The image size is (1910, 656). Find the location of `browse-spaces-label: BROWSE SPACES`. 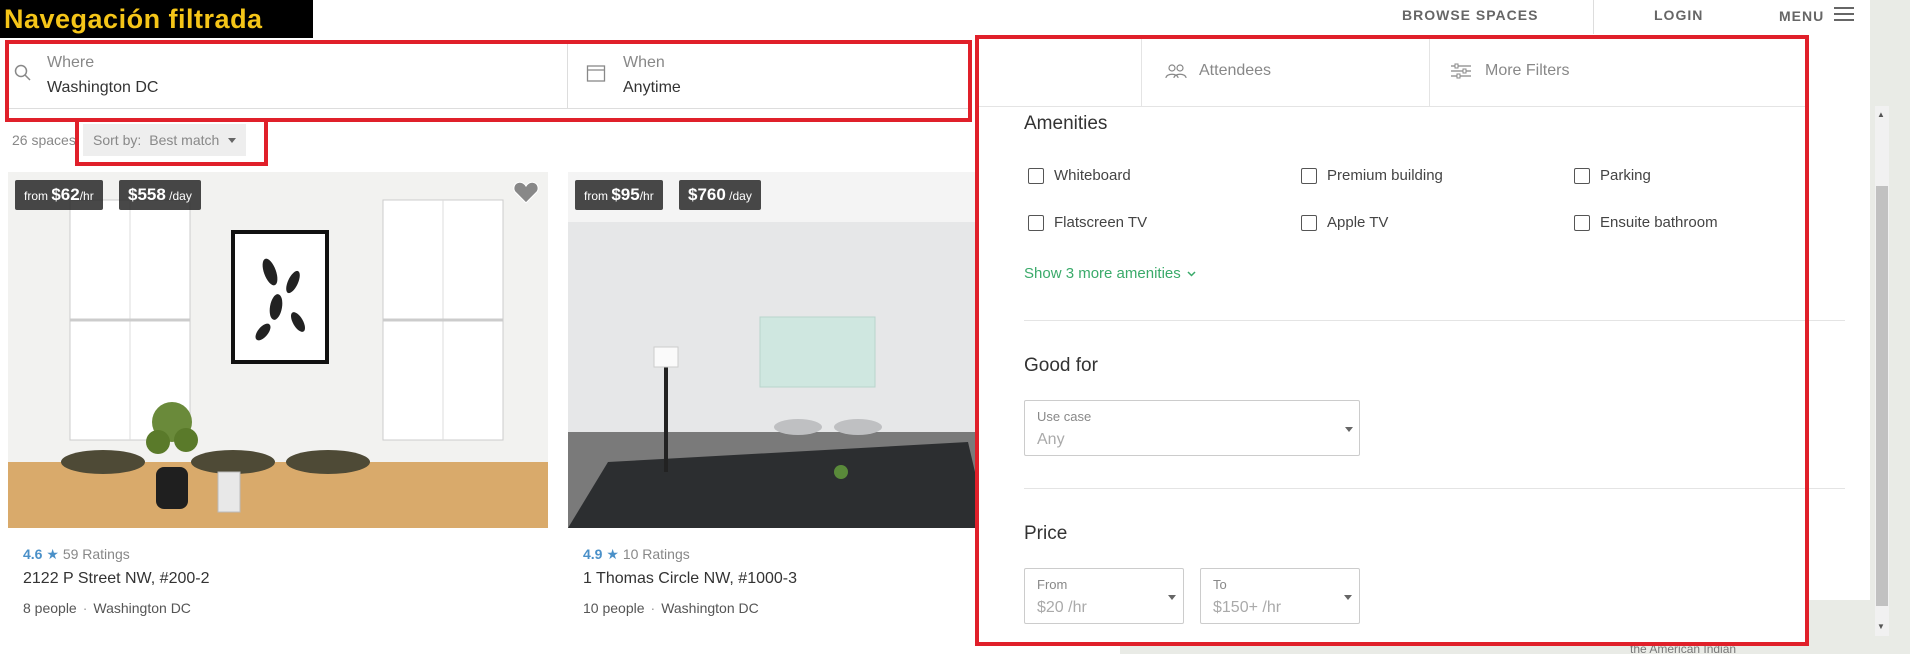

browse-spaces-label: BROWSE SPACES is located at coordinates (1470, 15).